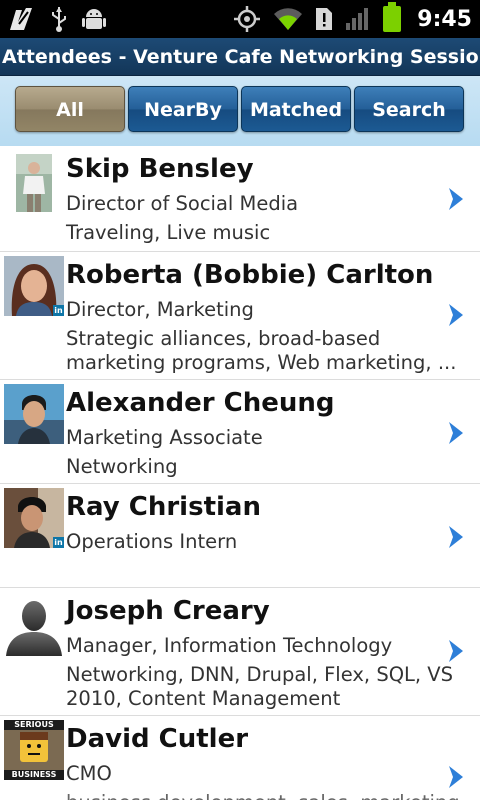  What do you see at coordinates (160, 309) in the screenshot?
I see `attendee-title: Director, Marketing` at bounding box center [160, 309].